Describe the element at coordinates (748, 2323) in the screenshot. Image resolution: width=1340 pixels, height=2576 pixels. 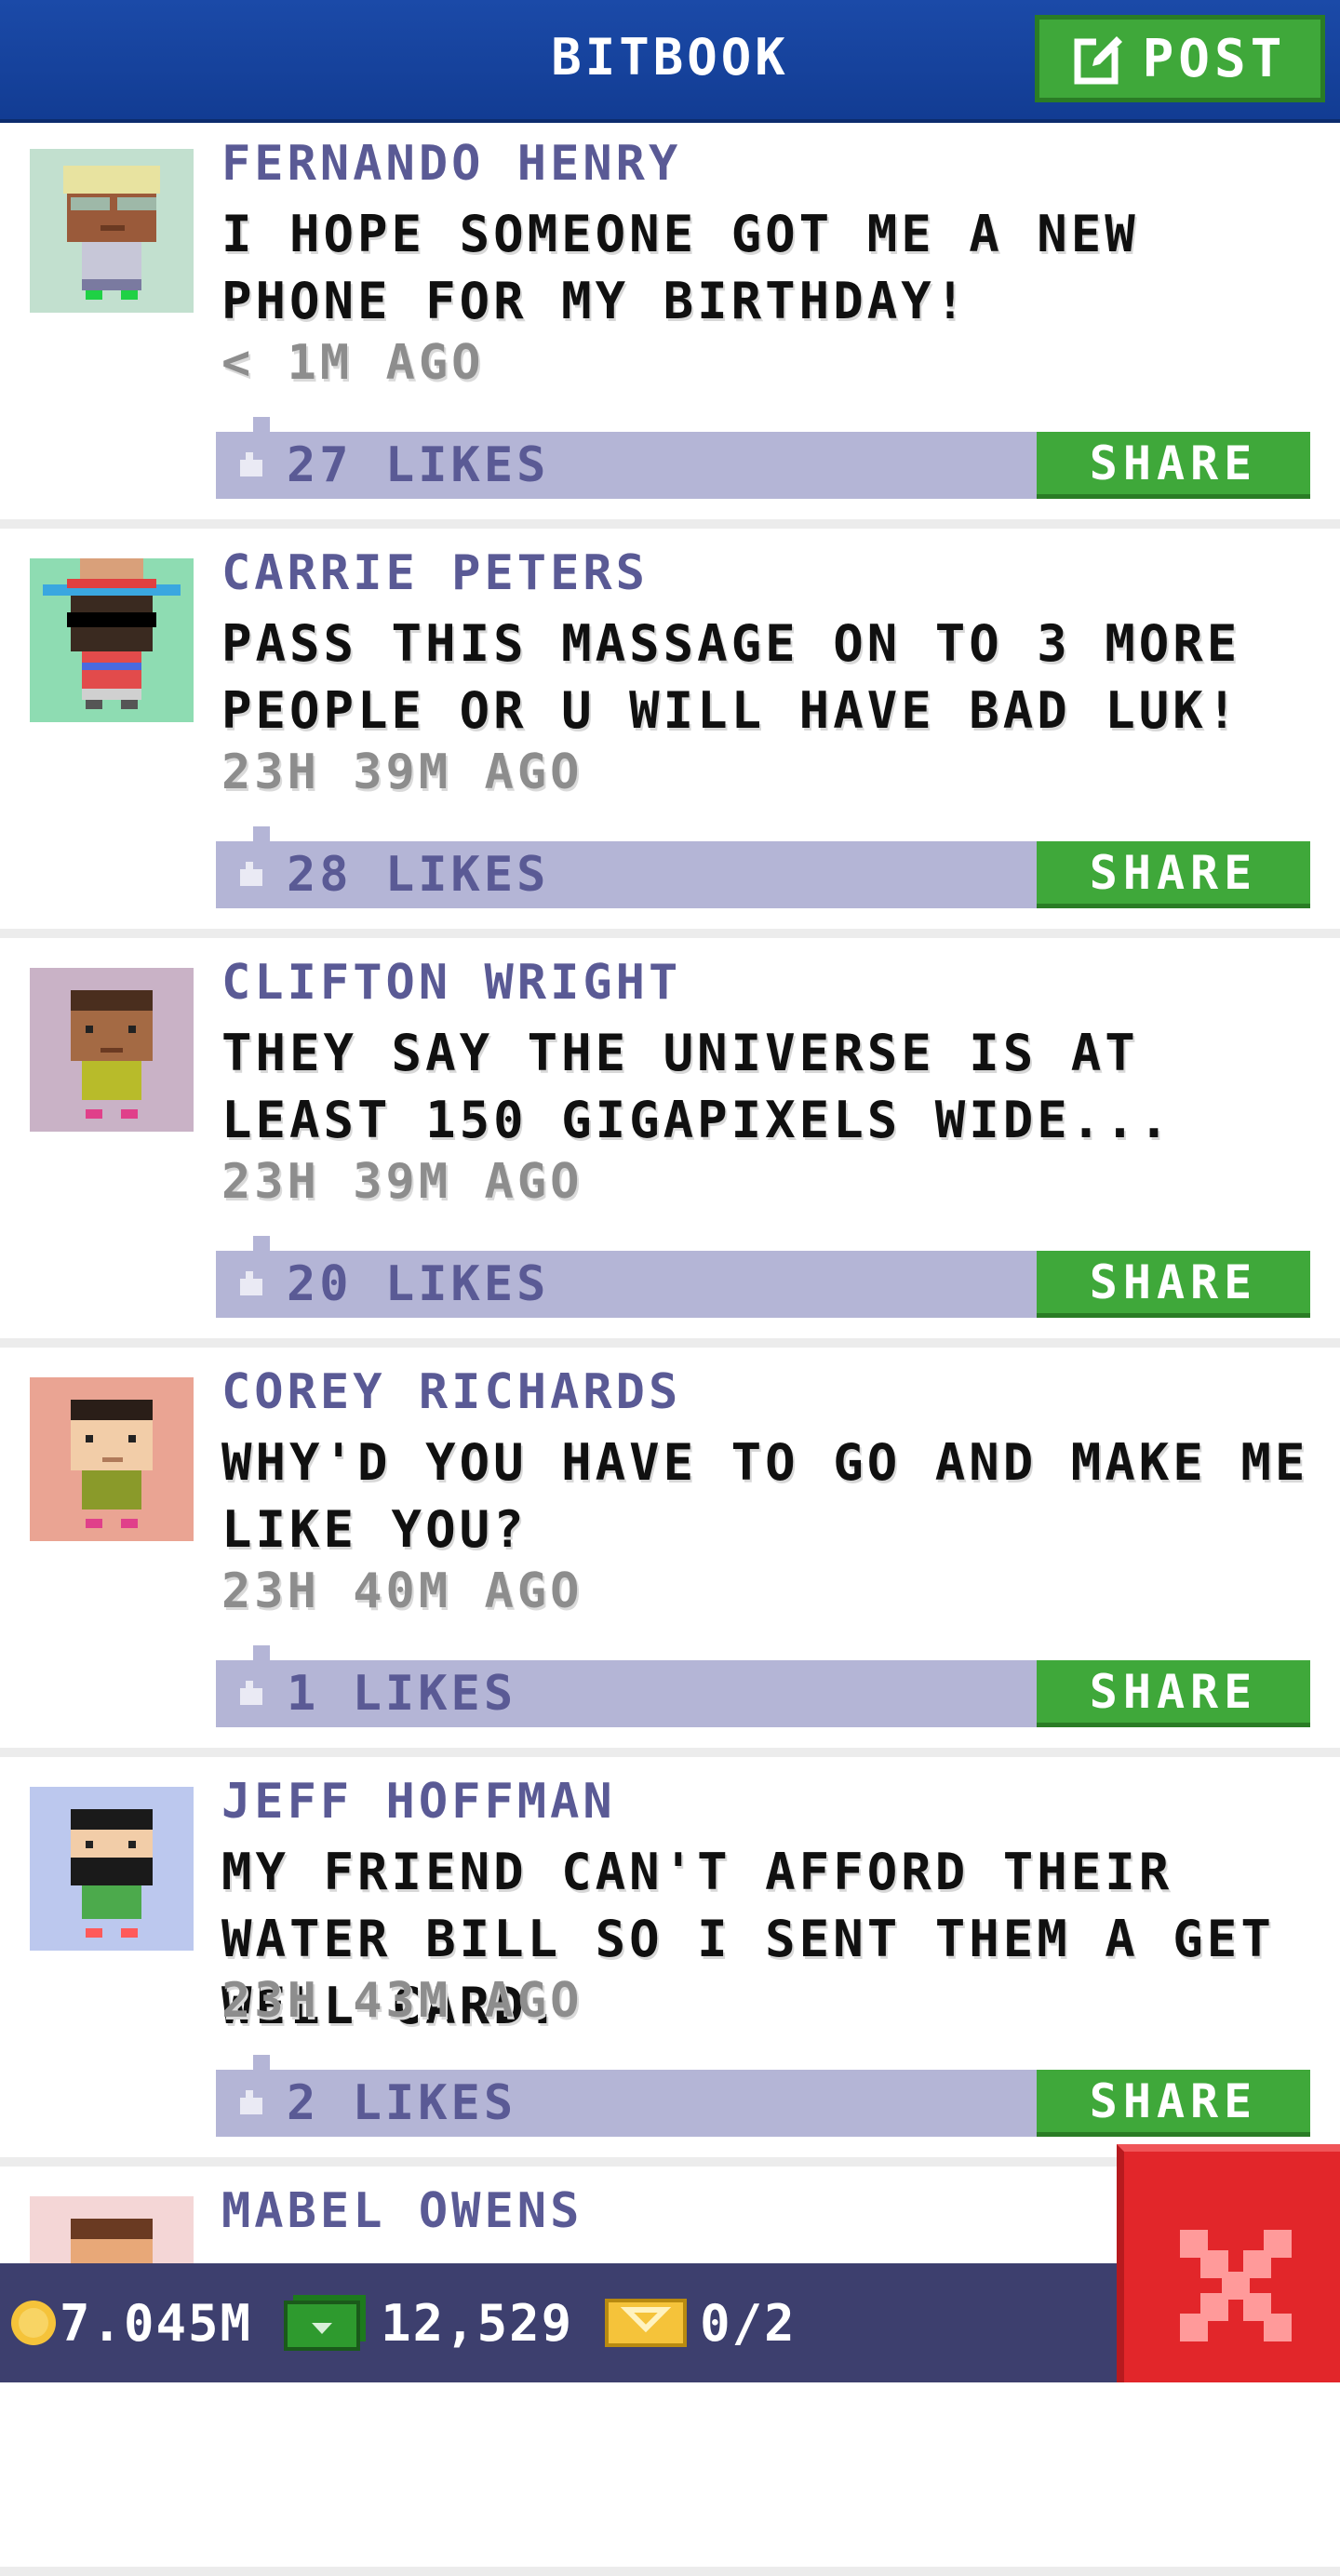
I see `tickets-value: 0/2` at that location.